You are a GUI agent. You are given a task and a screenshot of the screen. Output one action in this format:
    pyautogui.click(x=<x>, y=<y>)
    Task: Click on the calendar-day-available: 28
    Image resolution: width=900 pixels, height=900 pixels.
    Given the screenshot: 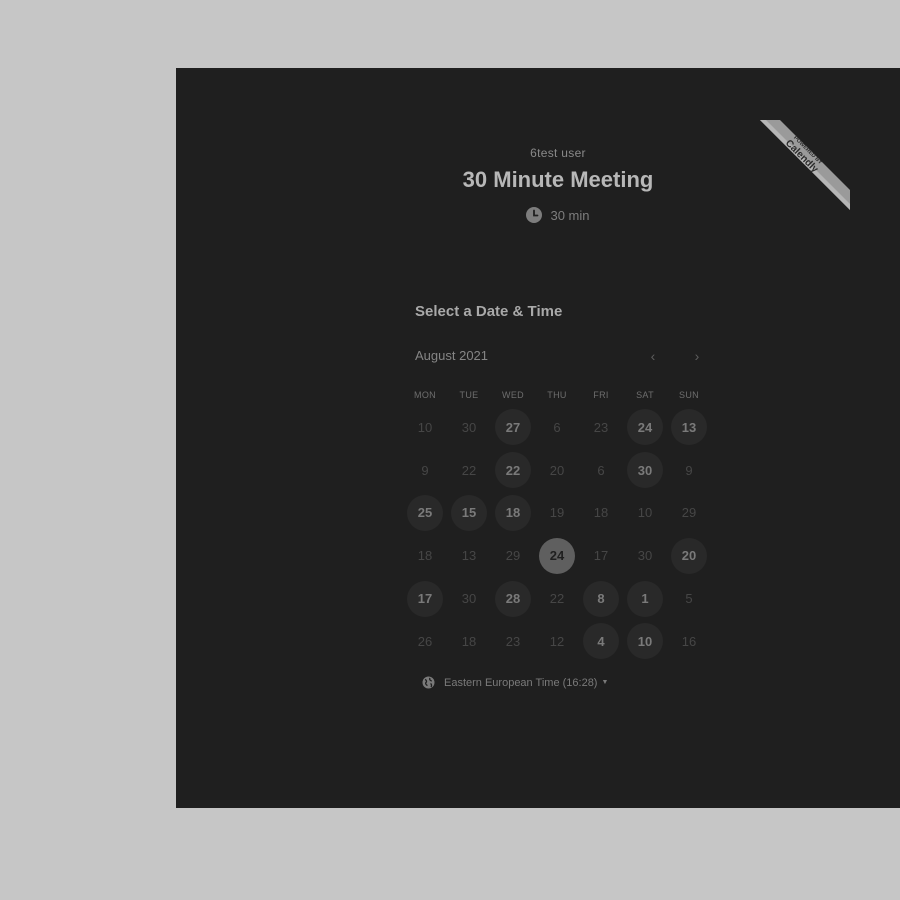 What is the action you would take?
    pyautogui.click(x=513, y=598)
    